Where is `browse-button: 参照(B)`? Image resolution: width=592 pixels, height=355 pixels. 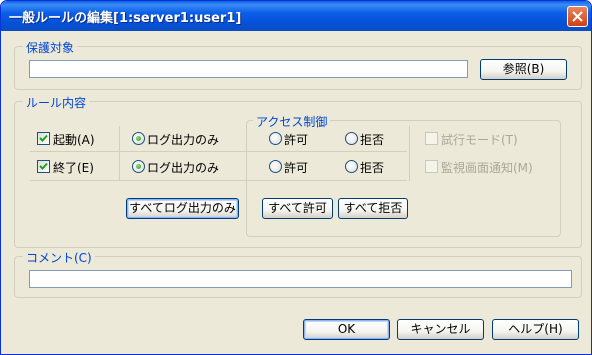 browse-button: 参照(B) is located at coordinates (523, 69).